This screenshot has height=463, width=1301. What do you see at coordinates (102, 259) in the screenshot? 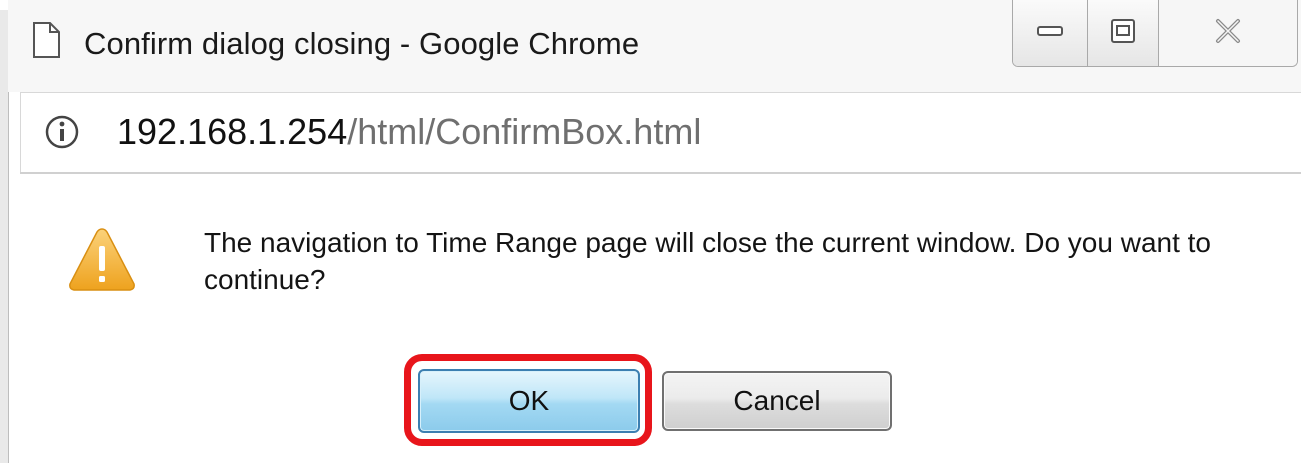
I see `warning-icon` at bounding box center [102, 259].